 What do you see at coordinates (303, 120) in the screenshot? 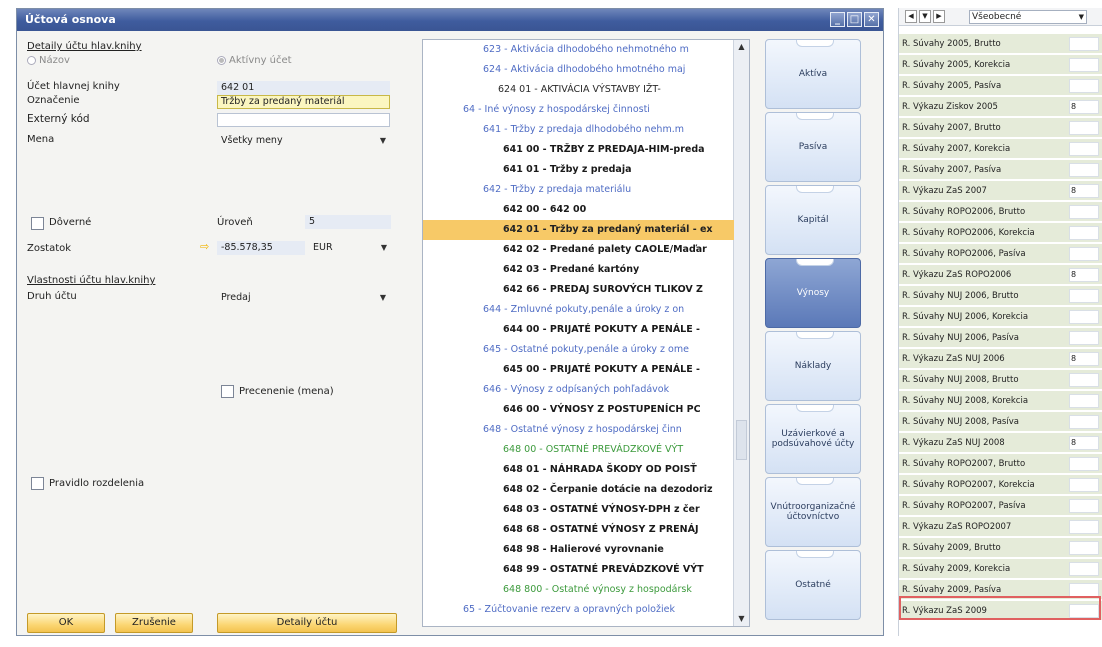
I see `external-code-field` at bounding box center [303, 120].